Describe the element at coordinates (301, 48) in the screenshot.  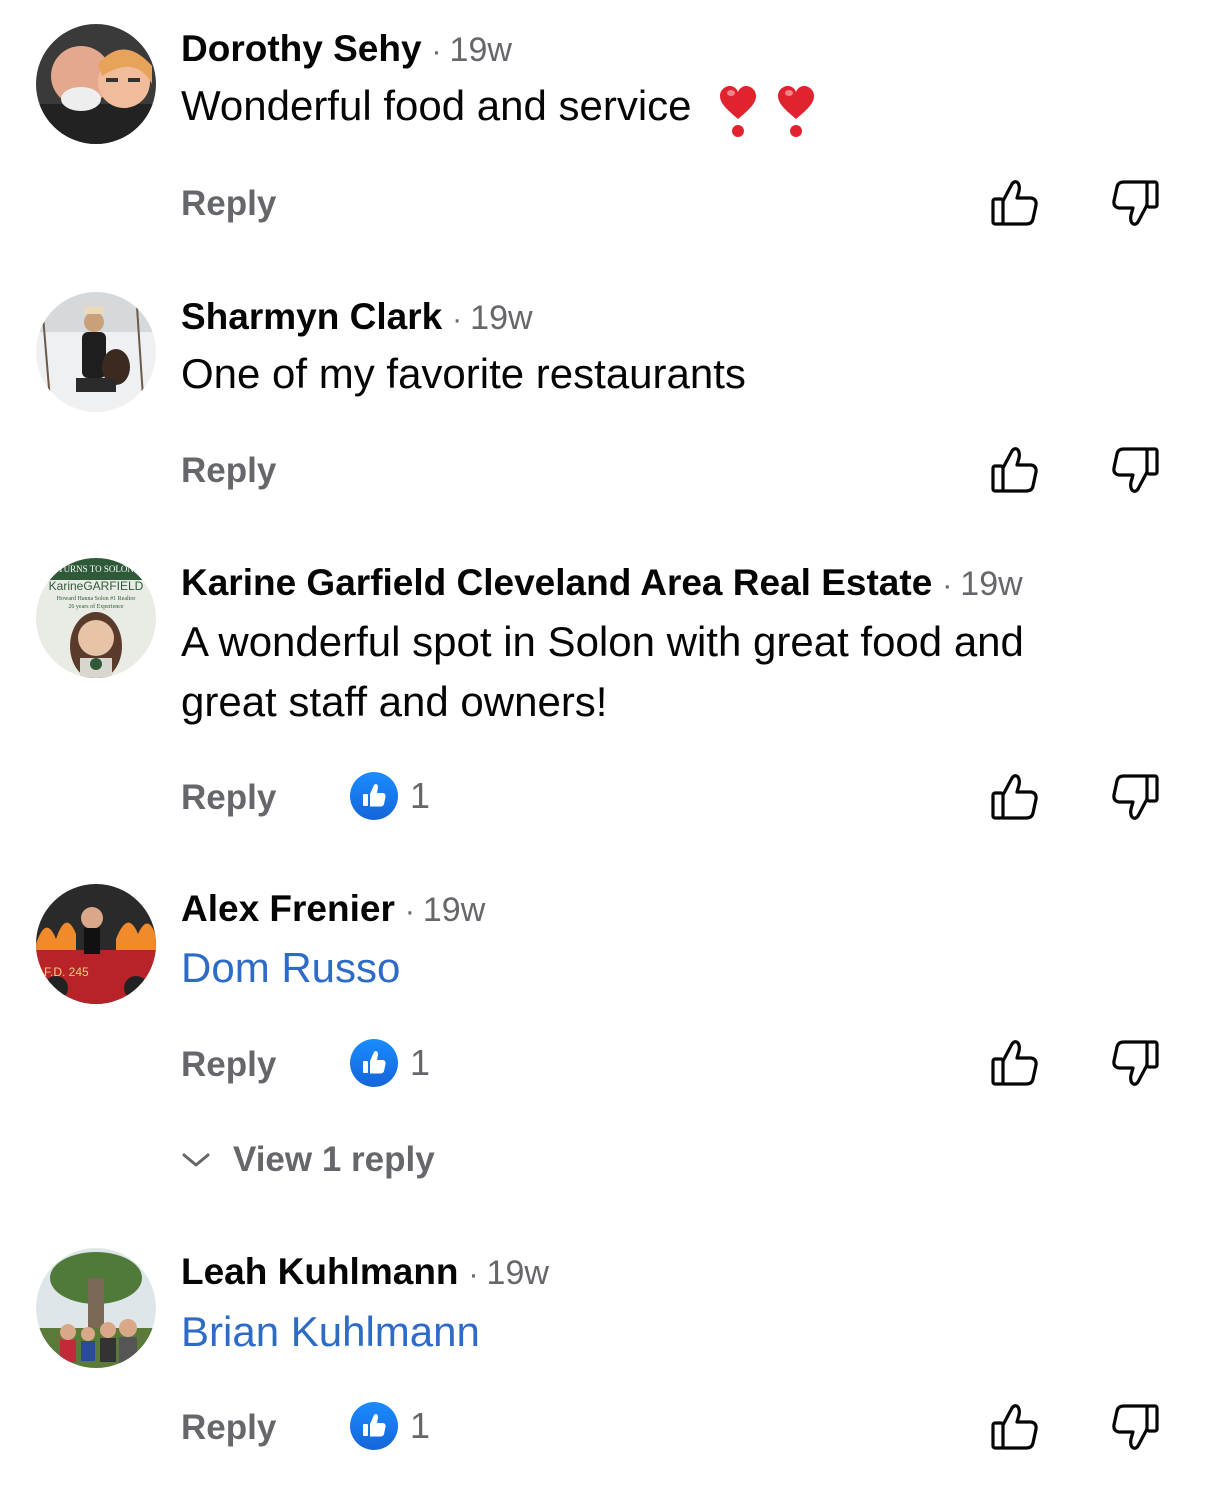
I see `author-name: Dorothy Sehy` at that location.